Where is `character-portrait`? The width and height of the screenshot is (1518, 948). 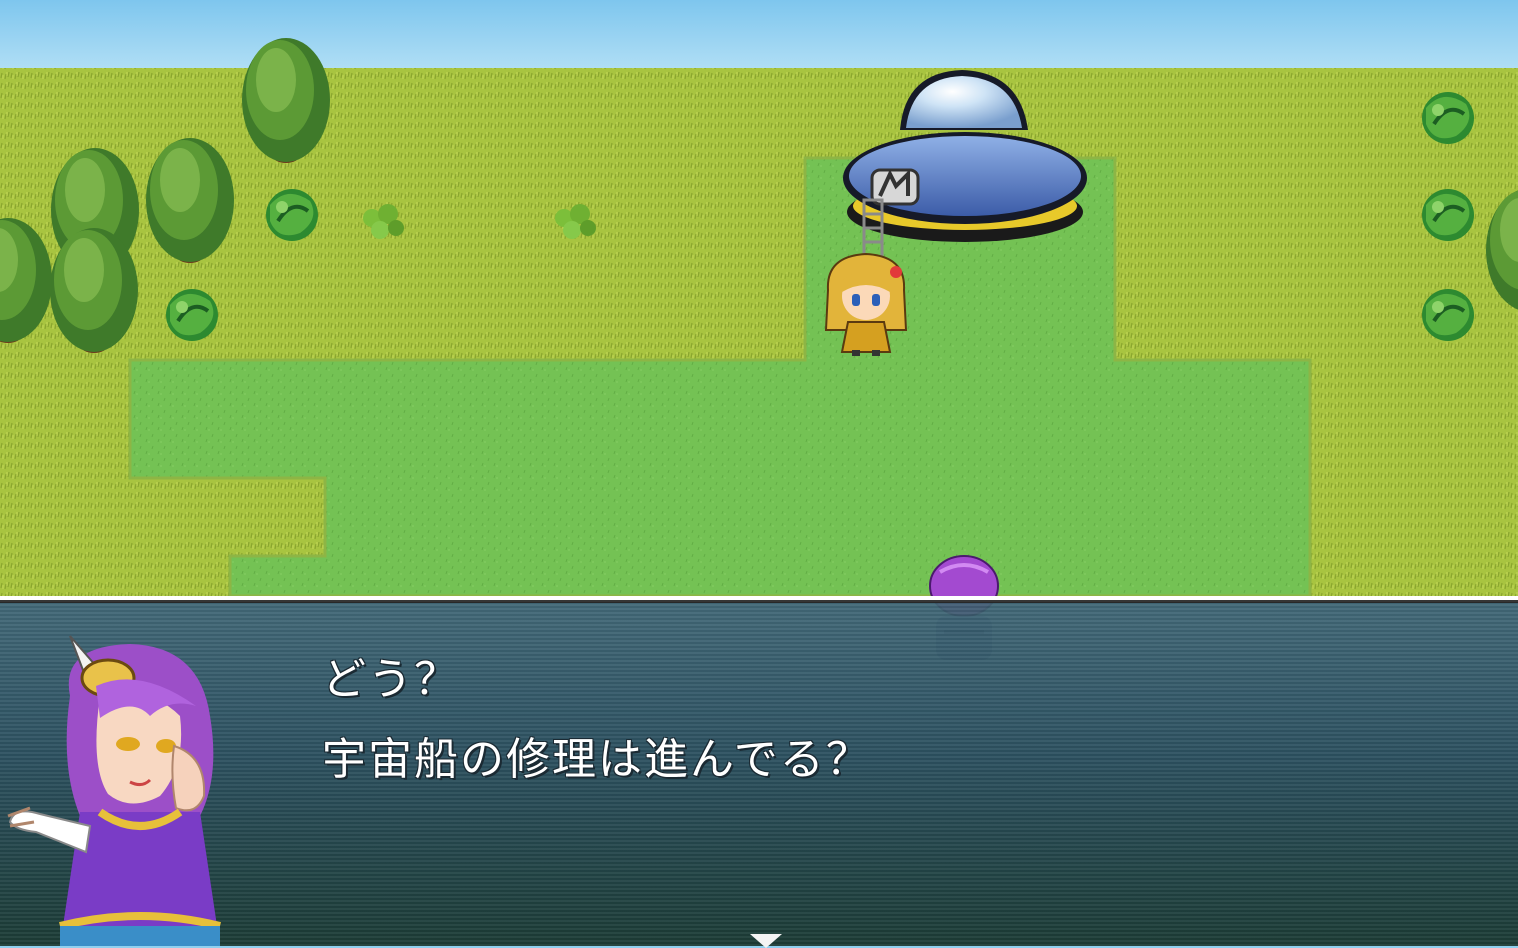 character-portrait is located at coordinates (114, 790).